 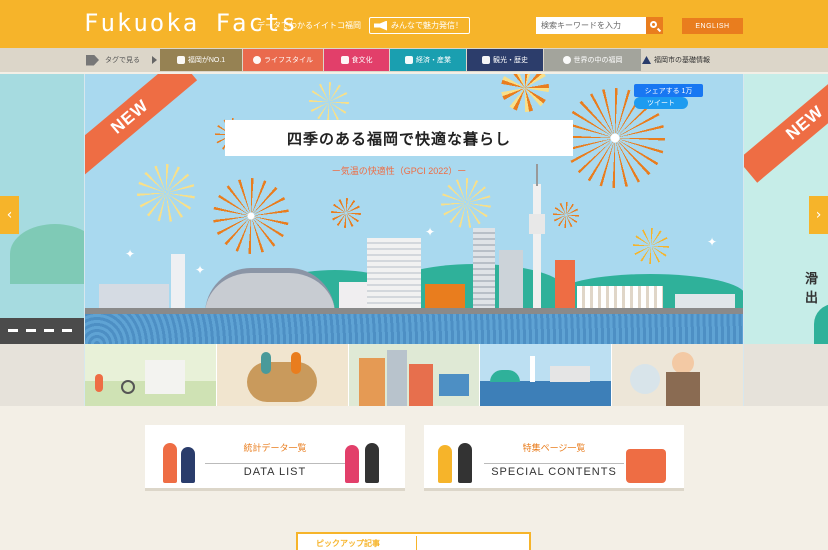 What do you see at coordinates (288, 60) in the screenshot?
I see `tag-label: ライフスタイル` at bounding box center [288, 60].